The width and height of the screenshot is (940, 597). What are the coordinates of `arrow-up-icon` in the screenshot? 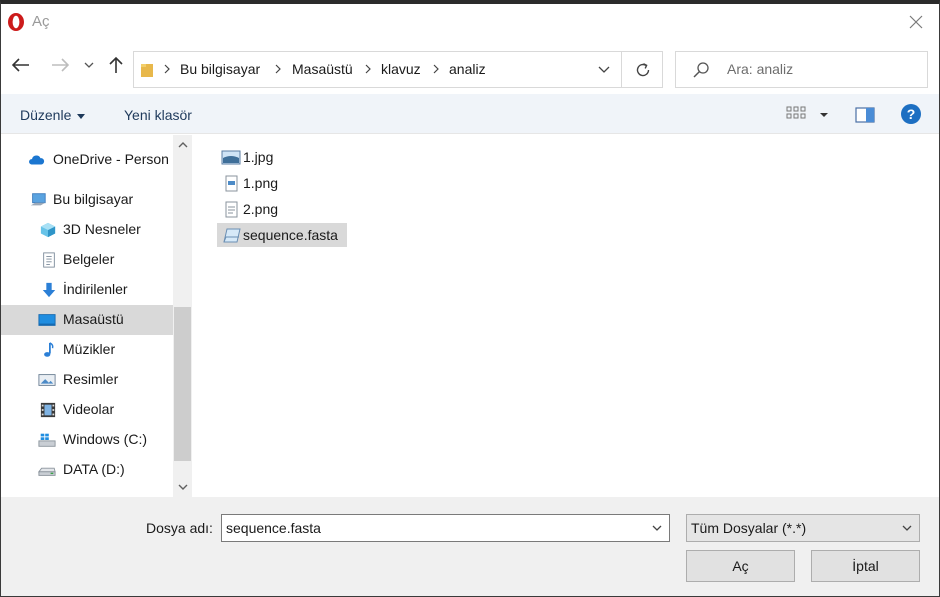 It's located at (116, 64).